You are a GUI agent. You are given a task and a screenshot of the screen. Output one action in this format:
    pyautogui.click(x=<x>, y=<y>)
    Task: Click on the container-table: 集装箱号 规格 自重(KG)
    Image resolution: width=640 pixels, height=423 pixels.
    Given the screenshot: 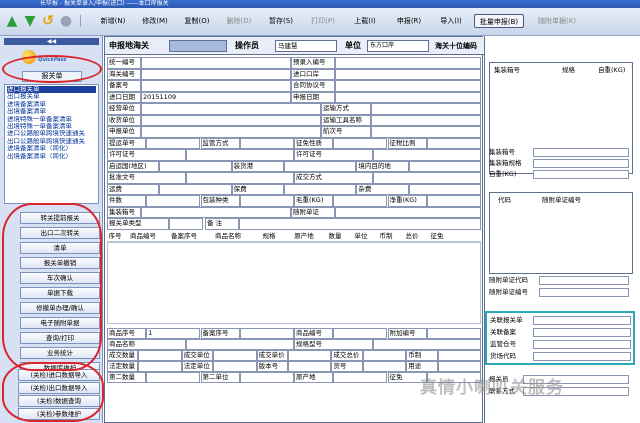 What is the action you would take?
    pyautogui.click(x=561, y=118)
    